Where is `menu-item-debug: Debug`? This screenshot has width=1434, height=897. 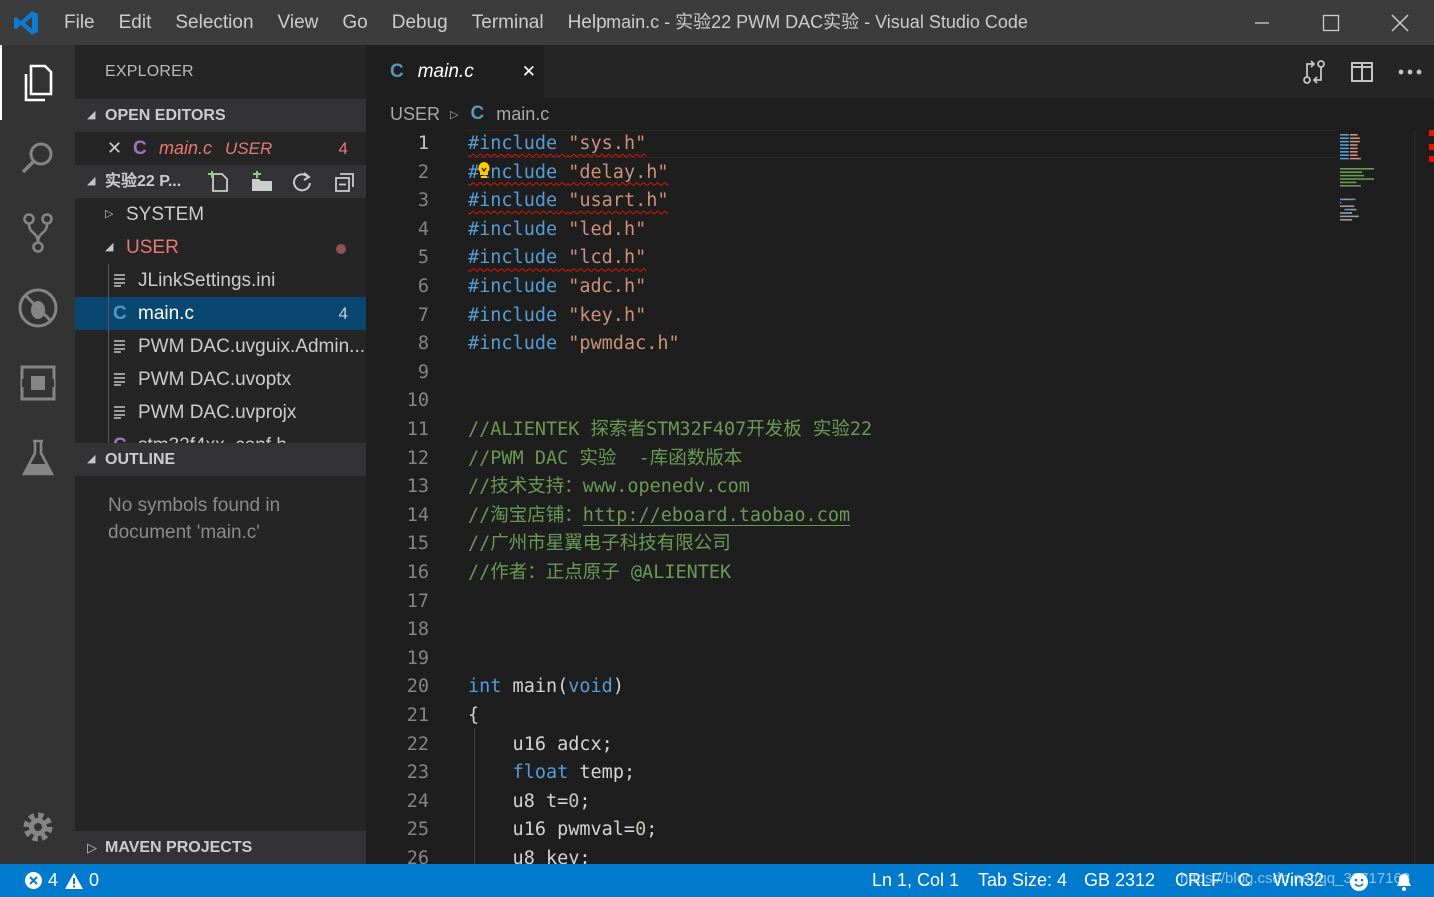 menu-item-debug: Debug is located at coordinates (420, 22).